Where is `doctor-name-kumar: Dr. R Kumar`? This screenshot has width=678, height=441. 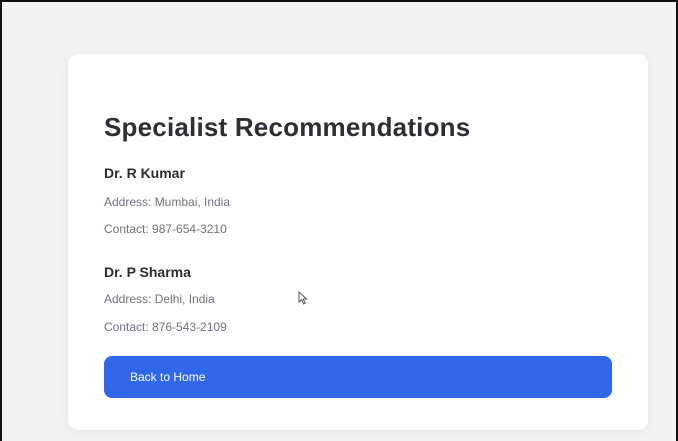 doctor-name-kumar: Dr. R Kumar is located at coordinates (144, 173).